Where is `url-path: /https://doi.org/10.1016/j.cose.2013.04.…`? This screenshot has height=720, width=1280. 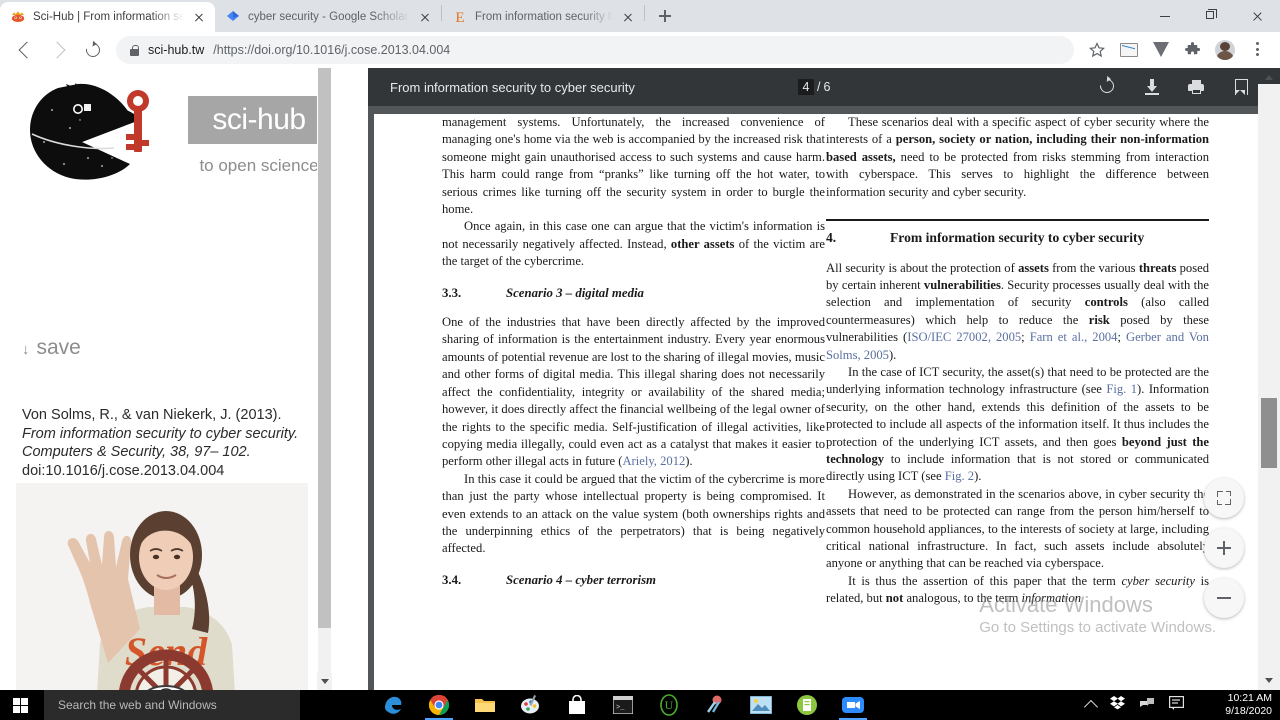
url-path: /https://doi.org/10.1016/j.cose.2013.04.… is located at coordinates (332, 50).